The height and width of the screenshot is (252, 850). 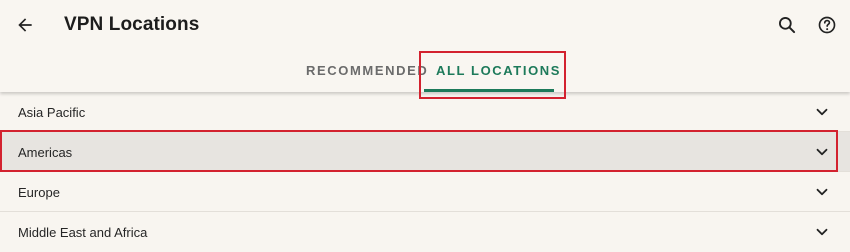 I want to click on help-circle-icon, so click(x=827, y=25).